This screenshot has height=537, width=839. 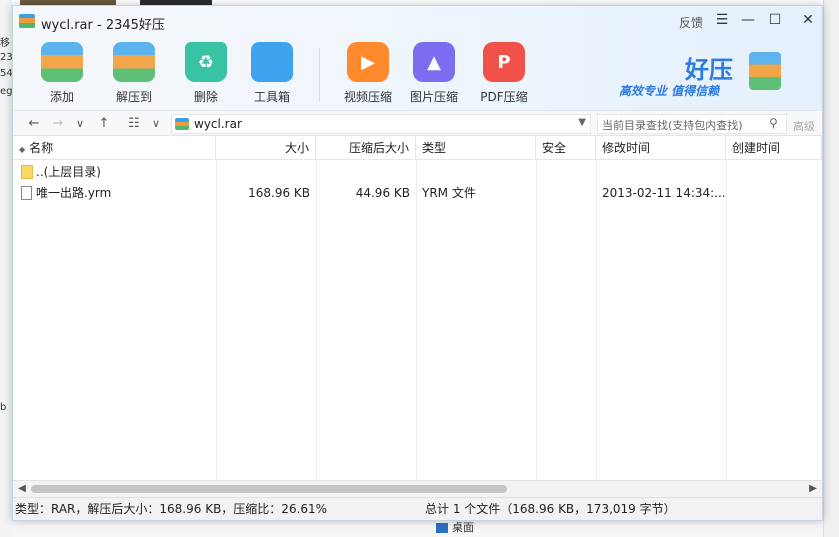 I want to click on sort-indicator-icon: ◆, so click(x=22, y=149).